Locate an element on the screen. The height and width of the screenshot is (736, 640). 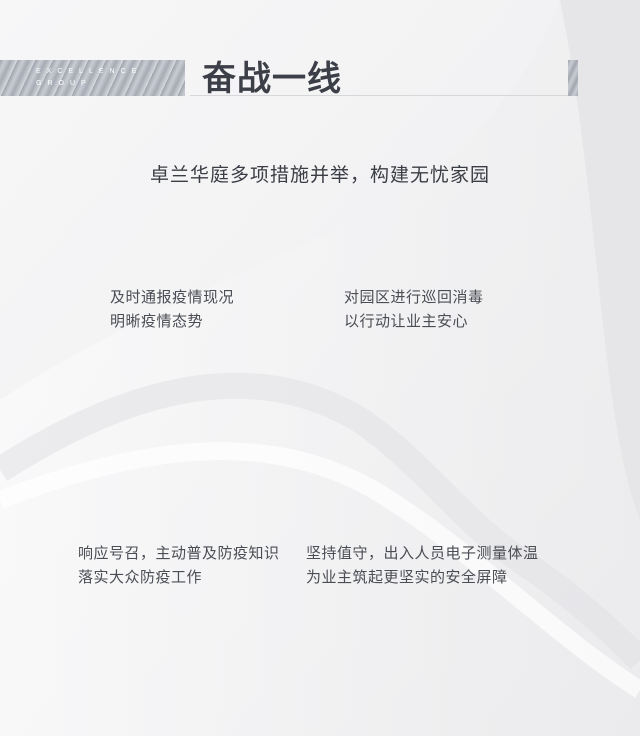
measure-line: 为业主筑起更坚实的安全屏障 is located at coordinates (407, 577).